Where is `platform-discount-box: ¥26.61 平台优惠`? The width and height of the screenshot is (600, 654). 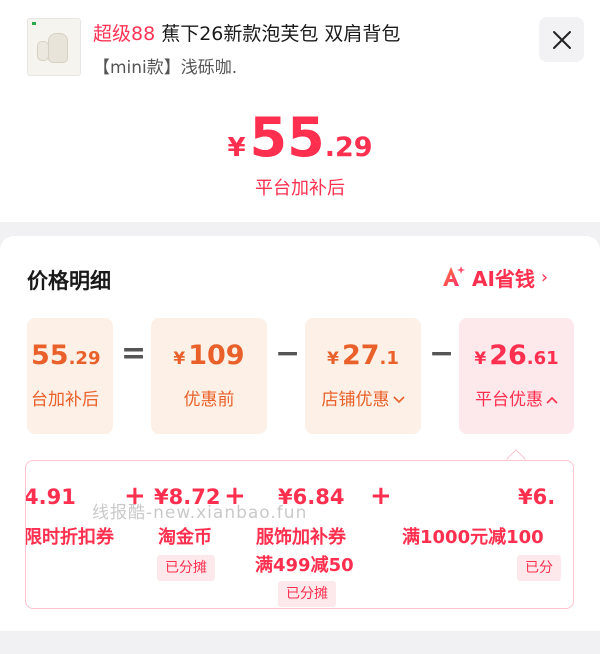
platform-discount-box: ¥26.61 平台优惠 is located at coordinates (516, 376).